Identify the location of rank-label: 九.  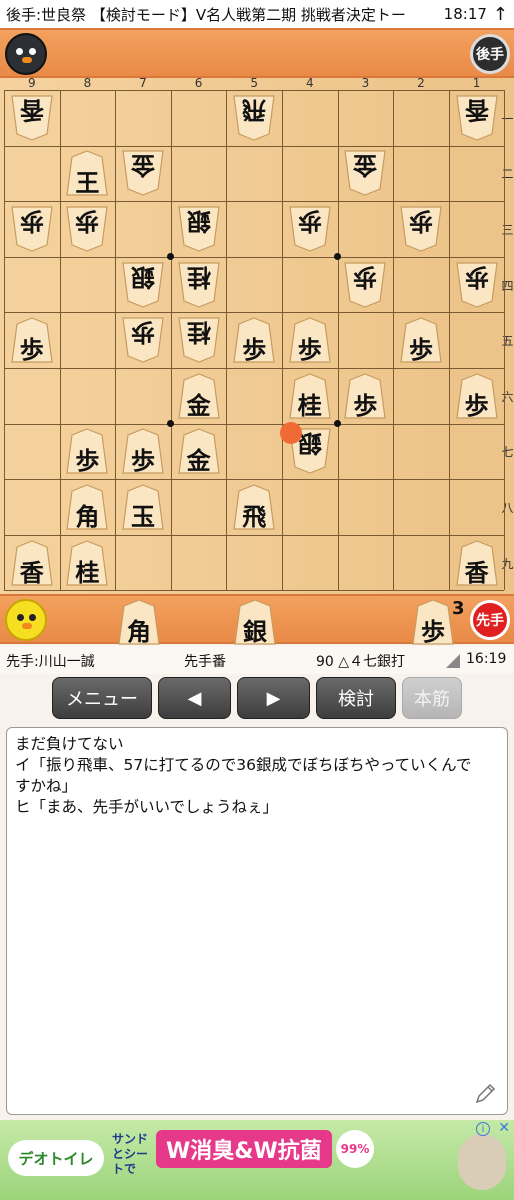
(507, 563).